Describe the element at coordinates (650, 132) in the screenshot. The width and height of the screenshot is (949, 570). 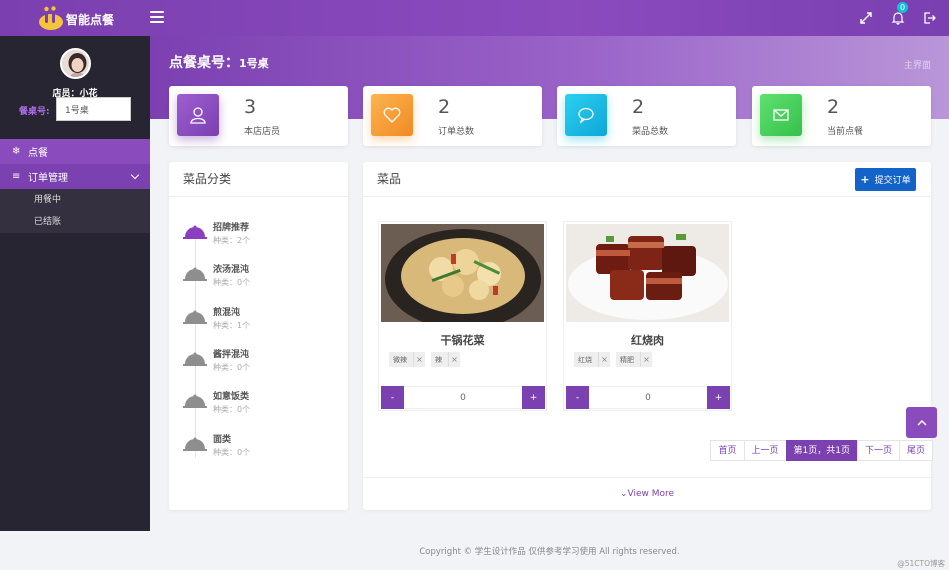
I see `stat-label: 菜品总数` at that location.